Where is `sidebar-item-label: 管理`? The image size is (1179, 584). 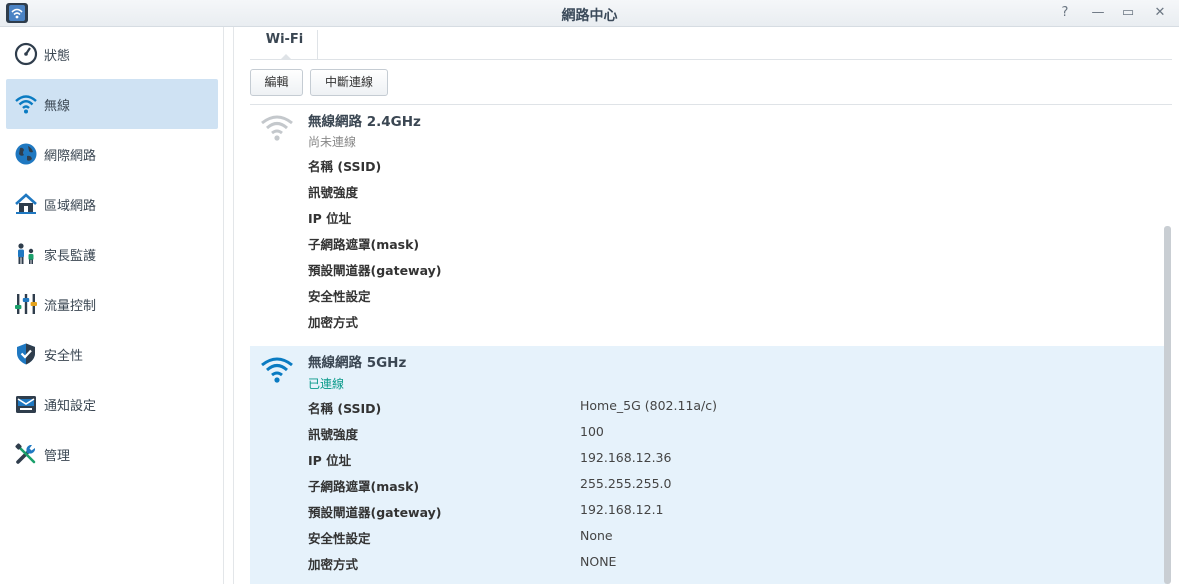 sidebar-item-label: 管理 is located at coordinates (57, 456).